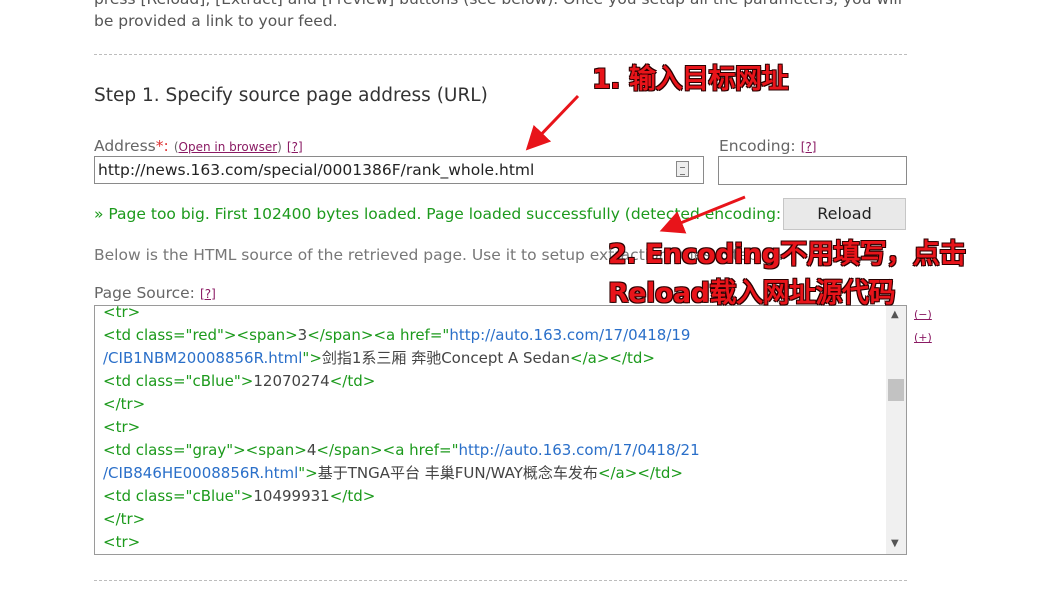 The height and width of the screenshot is (601, 1062). What do you see at coordinates (751, 293) in the screenshot?
I see `annotation-step2-line2: Reload载入网址源代码` at bounding box center [751, 293].